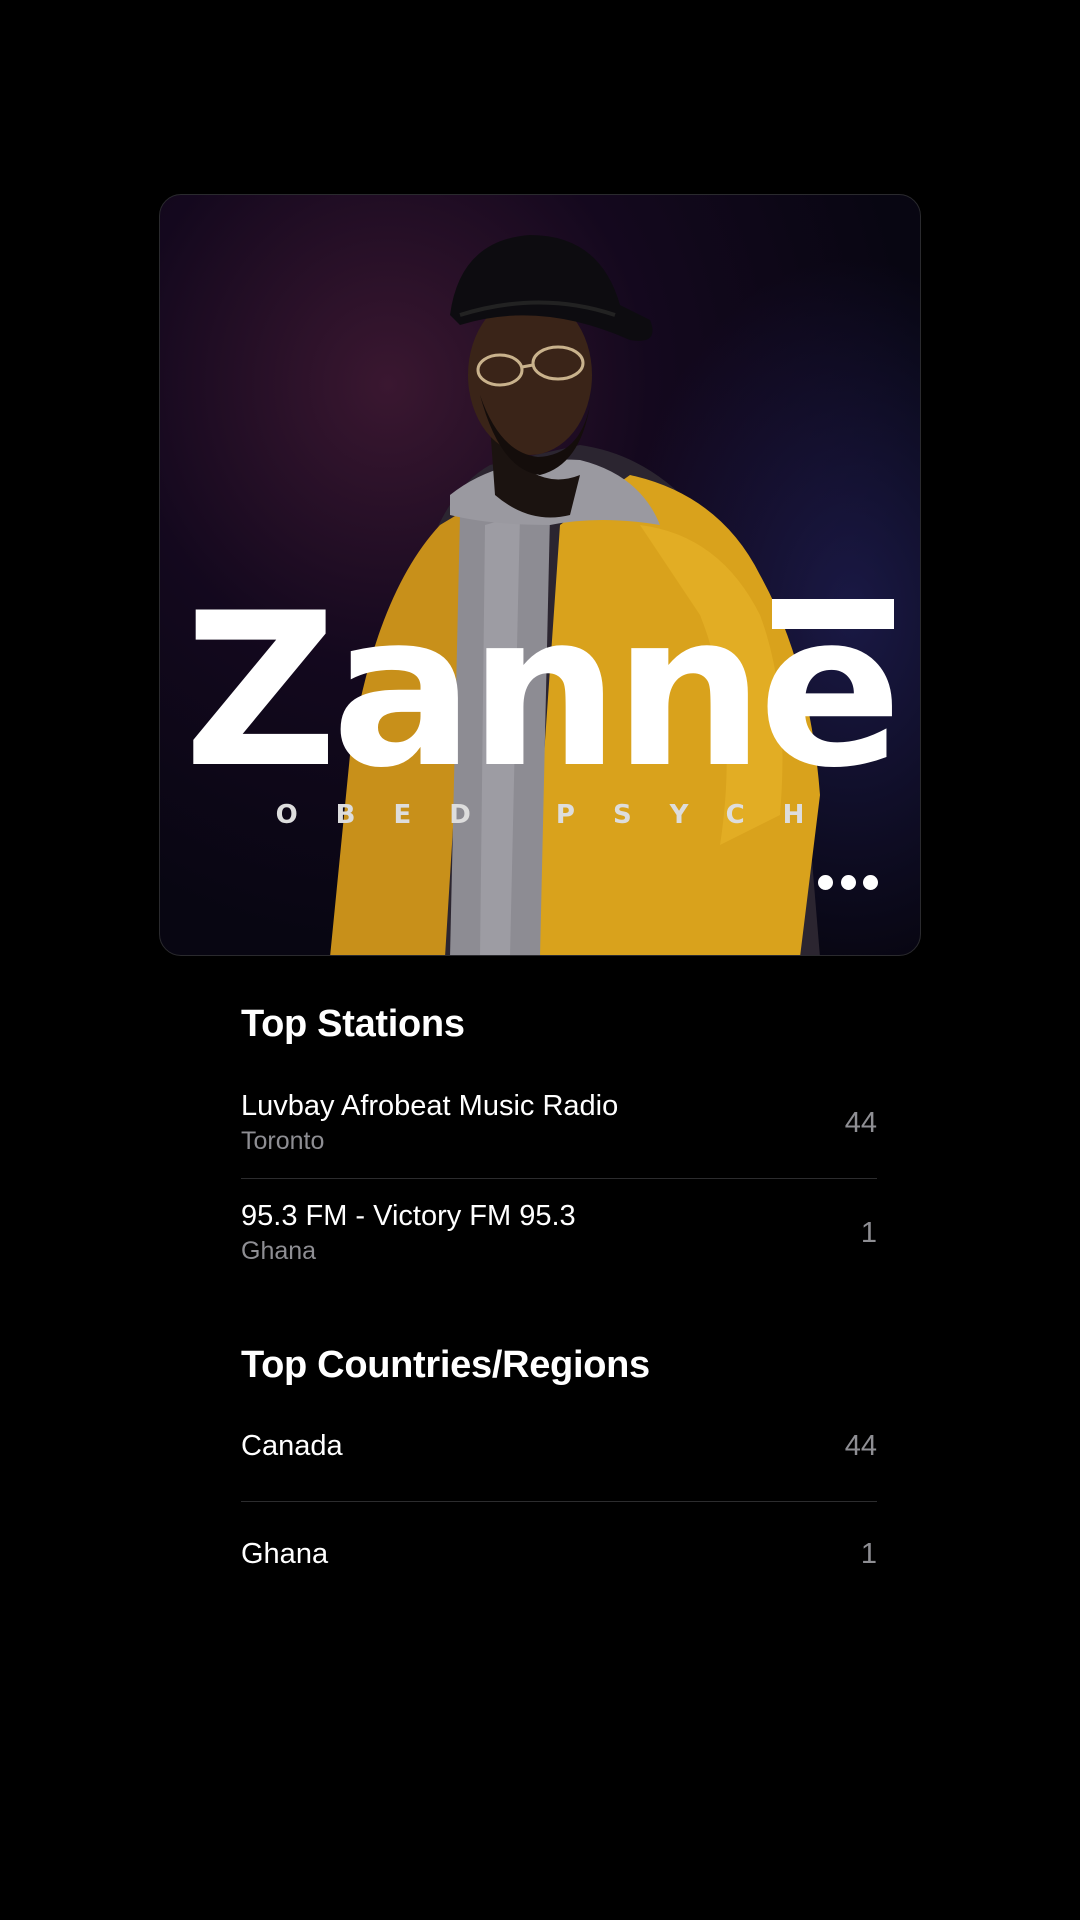 The height and width of the screenshot is (1920, 1080). Describe the element at coordinates (868, 1554) in the screenshot. I see `country-count: 1` at that location.